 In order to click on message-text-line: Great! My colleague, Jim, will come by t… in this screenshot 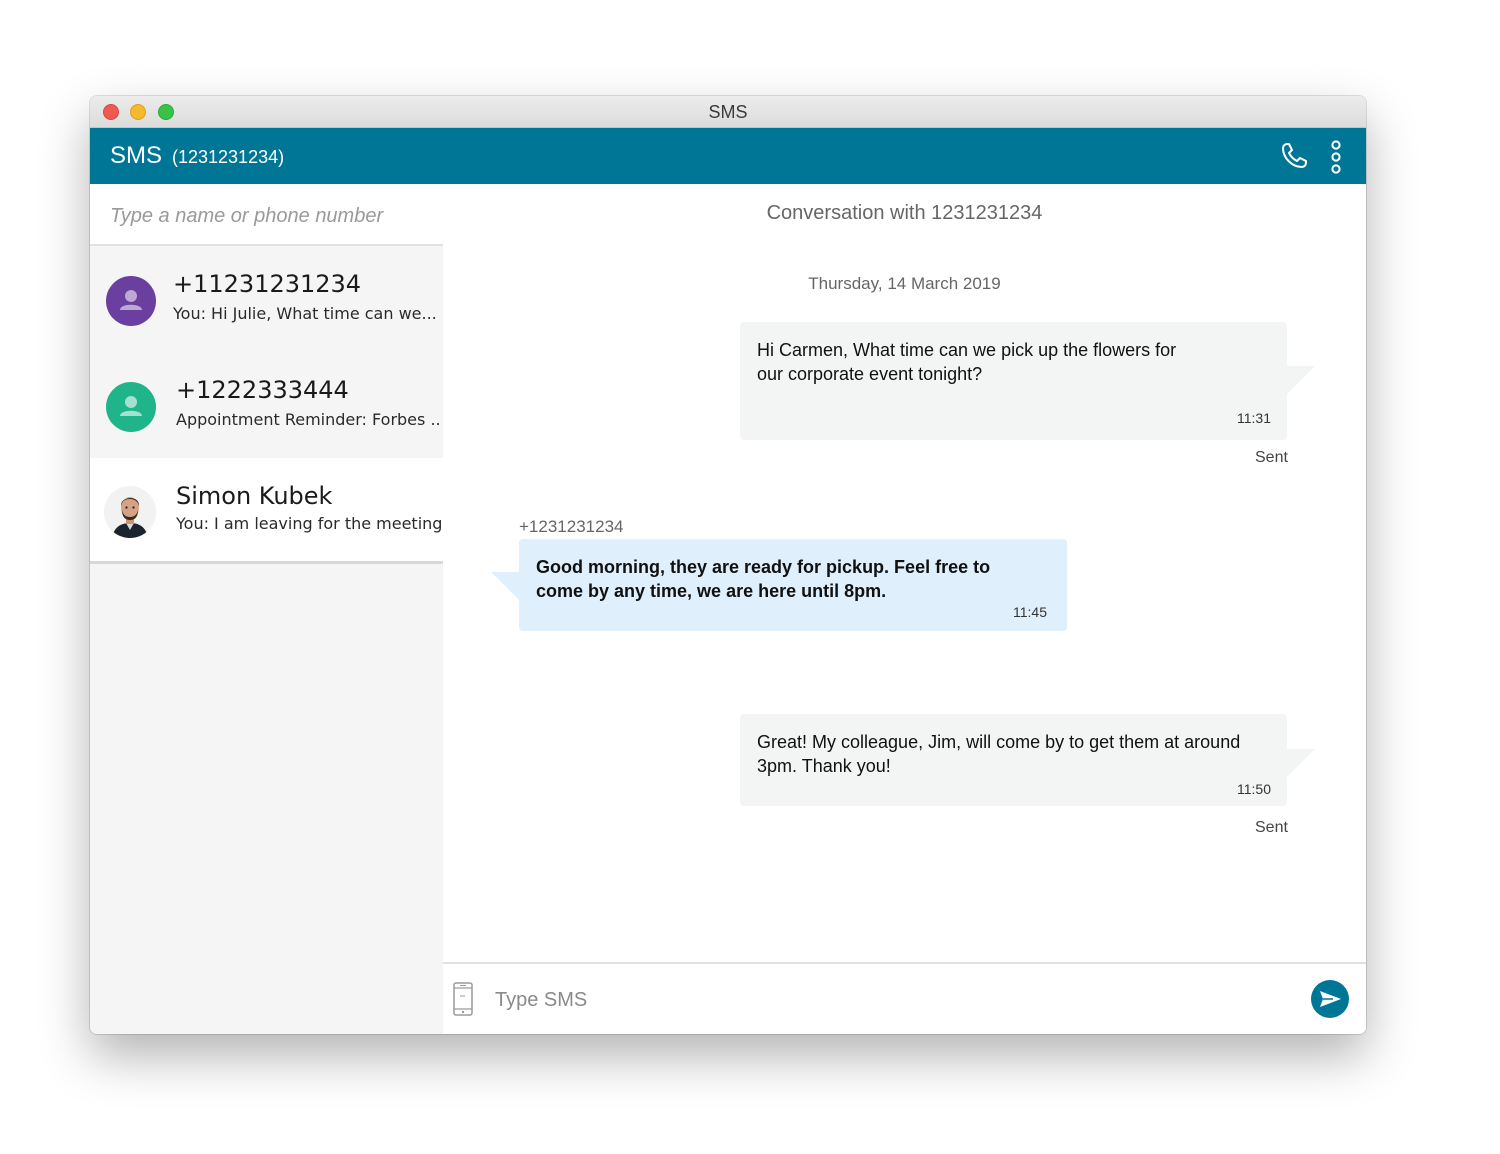, I will do `click(999, 742)`.